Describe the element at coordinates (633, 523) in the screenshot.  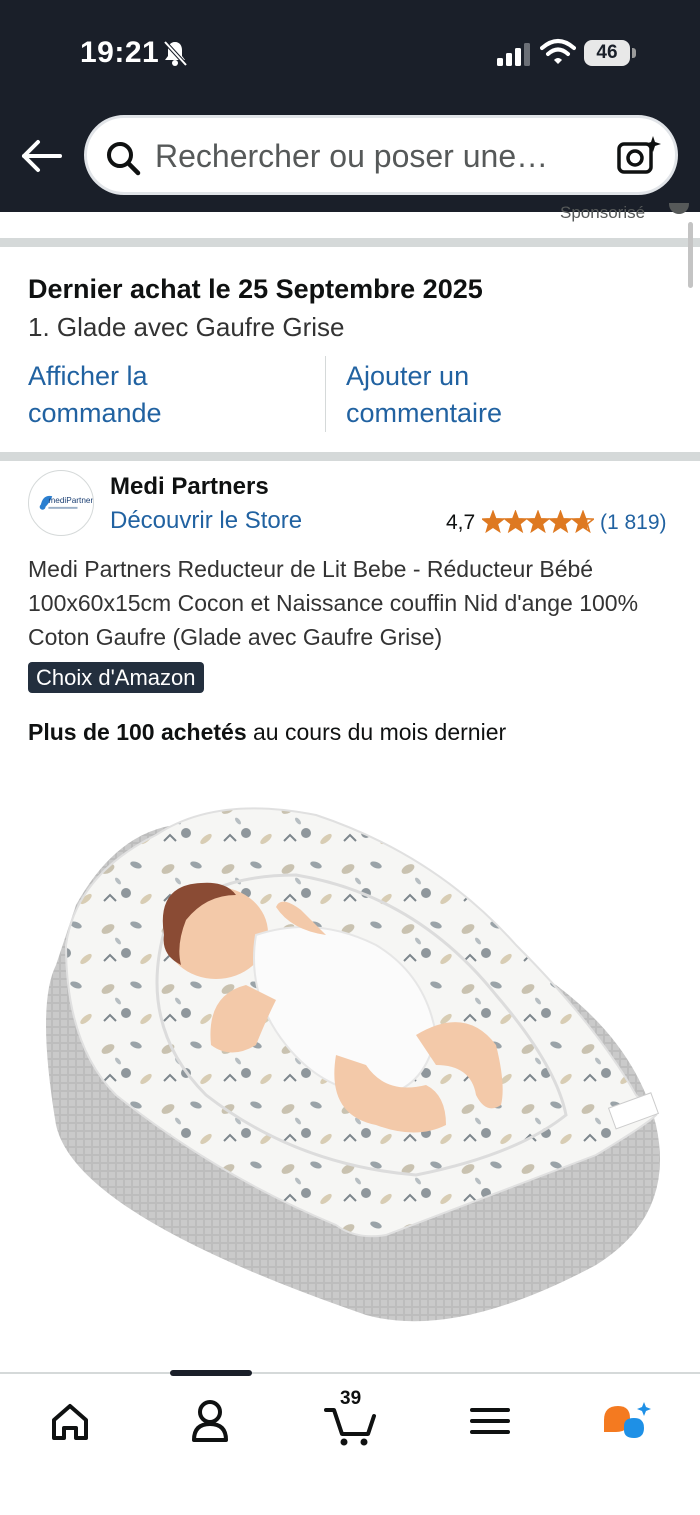
I see `rating-count: (1 819)` at that location.